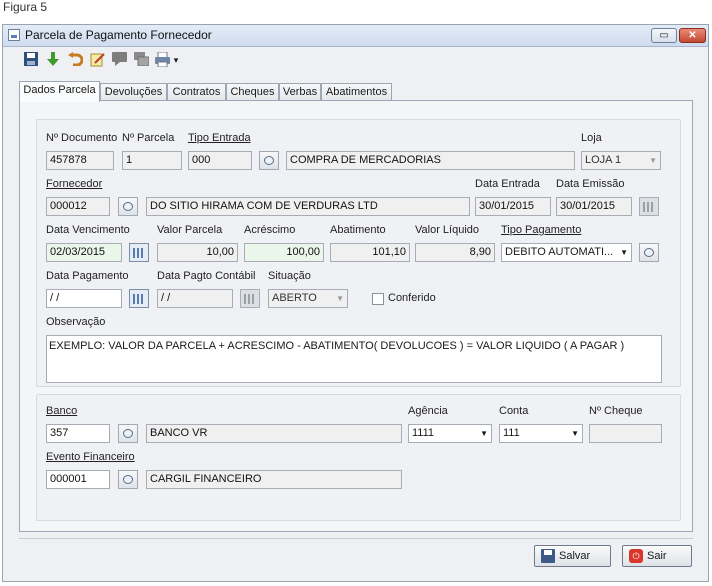 The width and height of the screenshot is (712, 586). What do you see at coordinates (78, 206) in the screenshot?
I see `fornecedor-code-field: 000012` at bounding box center [78, 206].